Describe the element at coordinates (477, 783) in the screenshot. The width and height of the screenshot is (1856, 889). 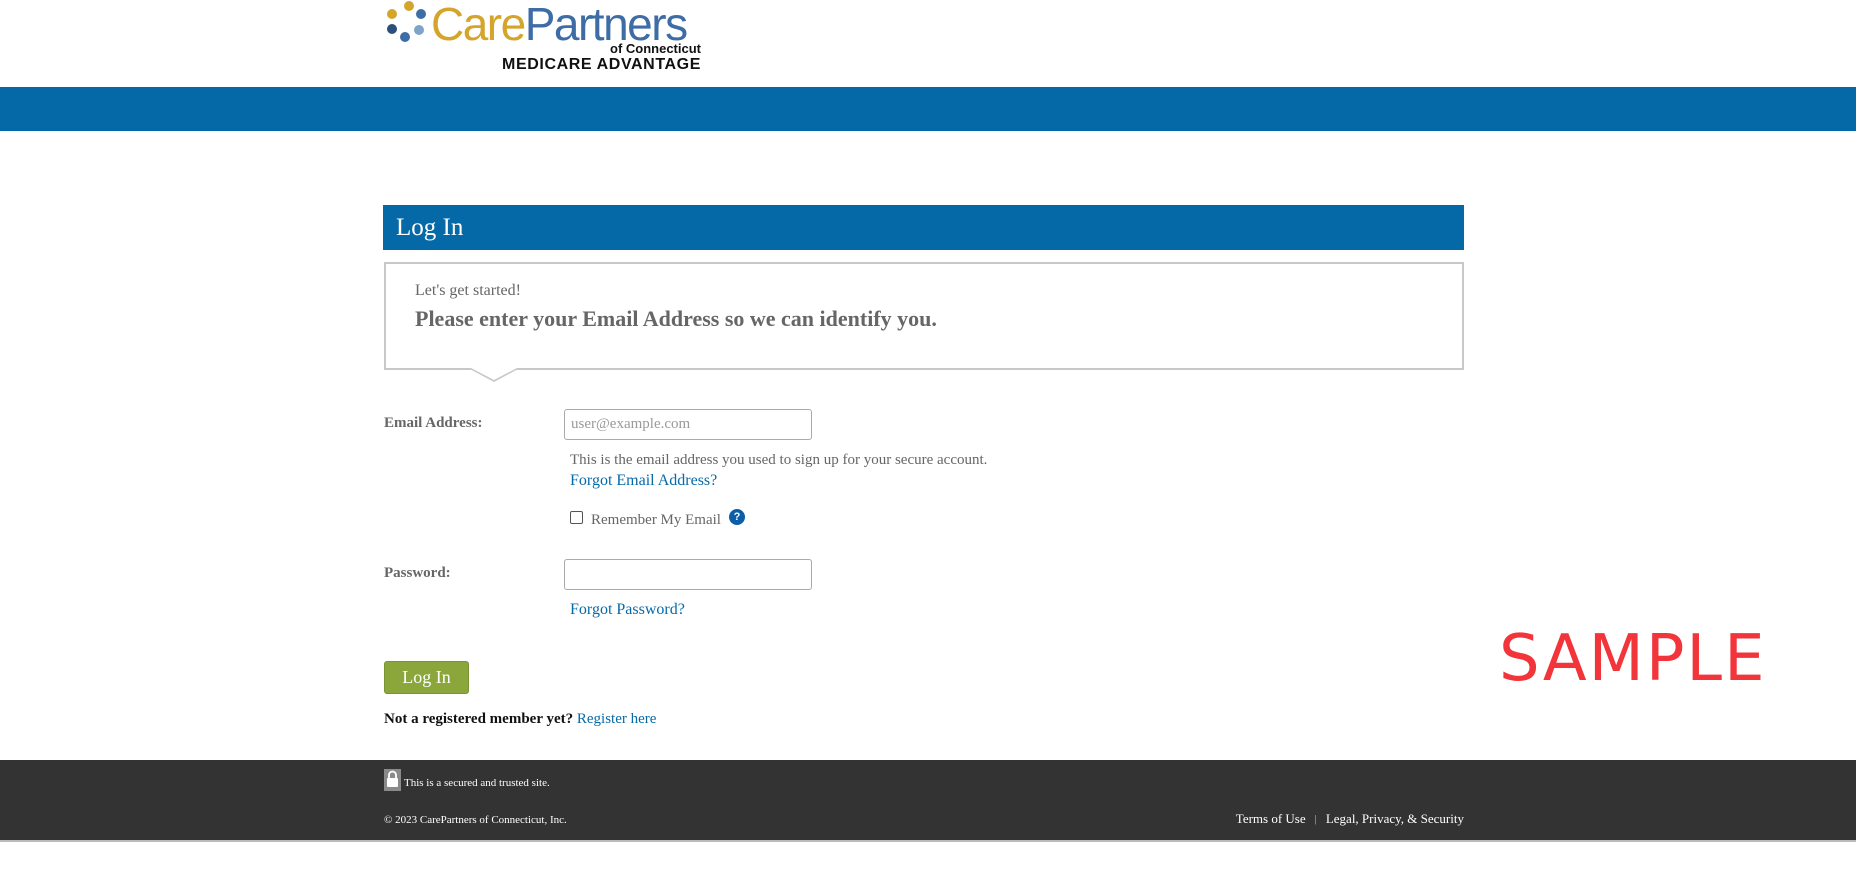
I see `secure-site-text: This is a secured and trusted site.` at that location.